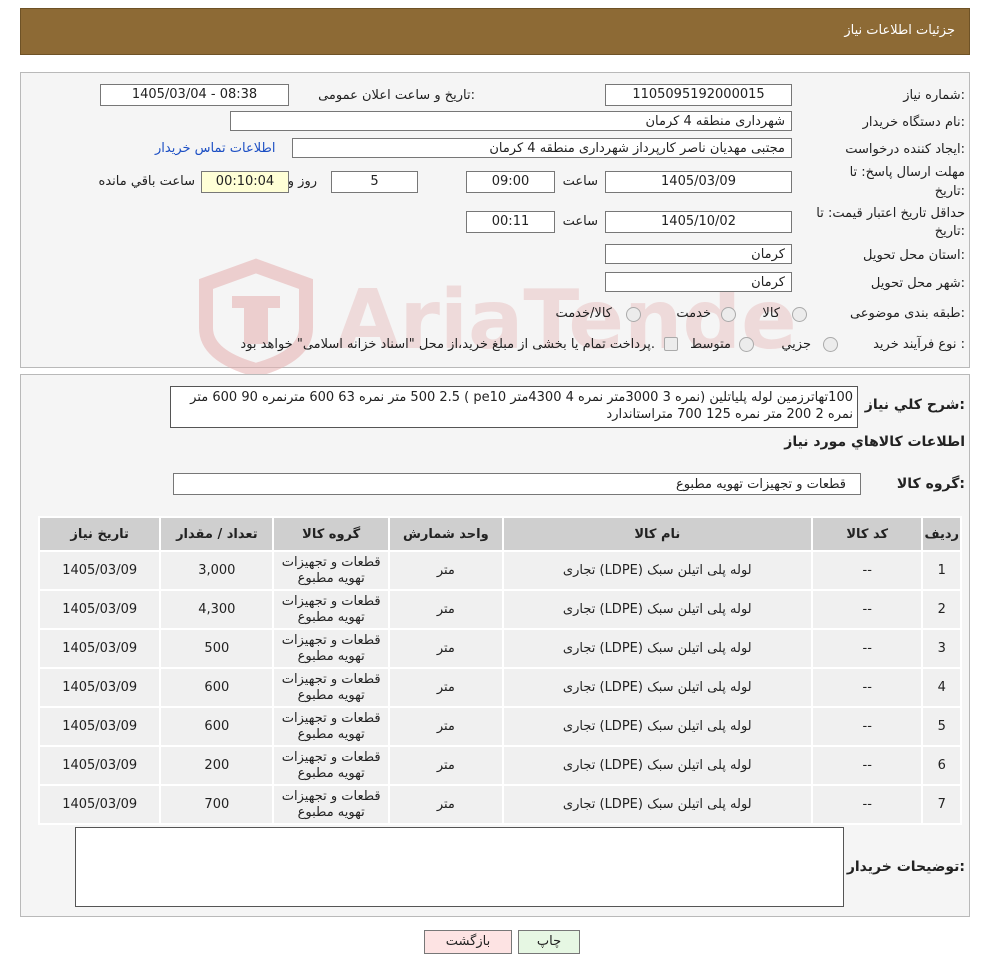 Image resolution: width=985 pixels, height=975 pixels. Describe the element at coordinates (907, 172) in the screenshot. I see `deadline-label: مهلت ارسال پاسخ: تا` at that location.